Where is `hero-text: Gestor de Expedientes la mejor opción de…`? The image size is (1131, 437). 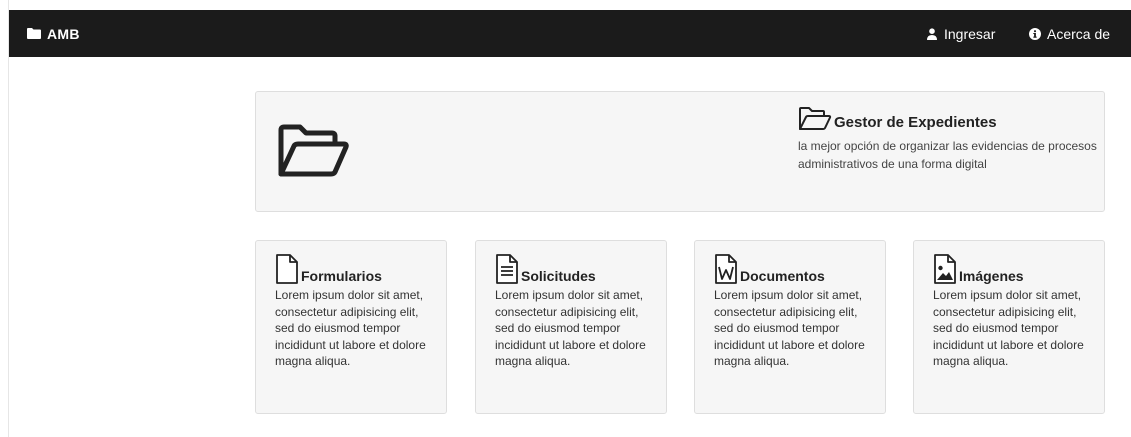 hero-text: Gestor de Expedientes la mejor opción de… is located at coordinates (948, 136).